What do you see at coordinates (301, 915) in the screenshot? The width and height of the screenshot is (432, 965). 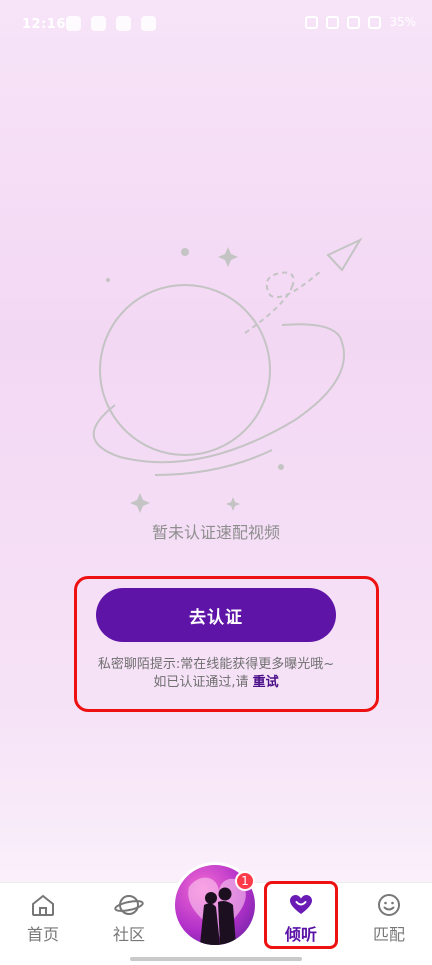 I see `listen-highlight-box` at bounding box center [301, 915].